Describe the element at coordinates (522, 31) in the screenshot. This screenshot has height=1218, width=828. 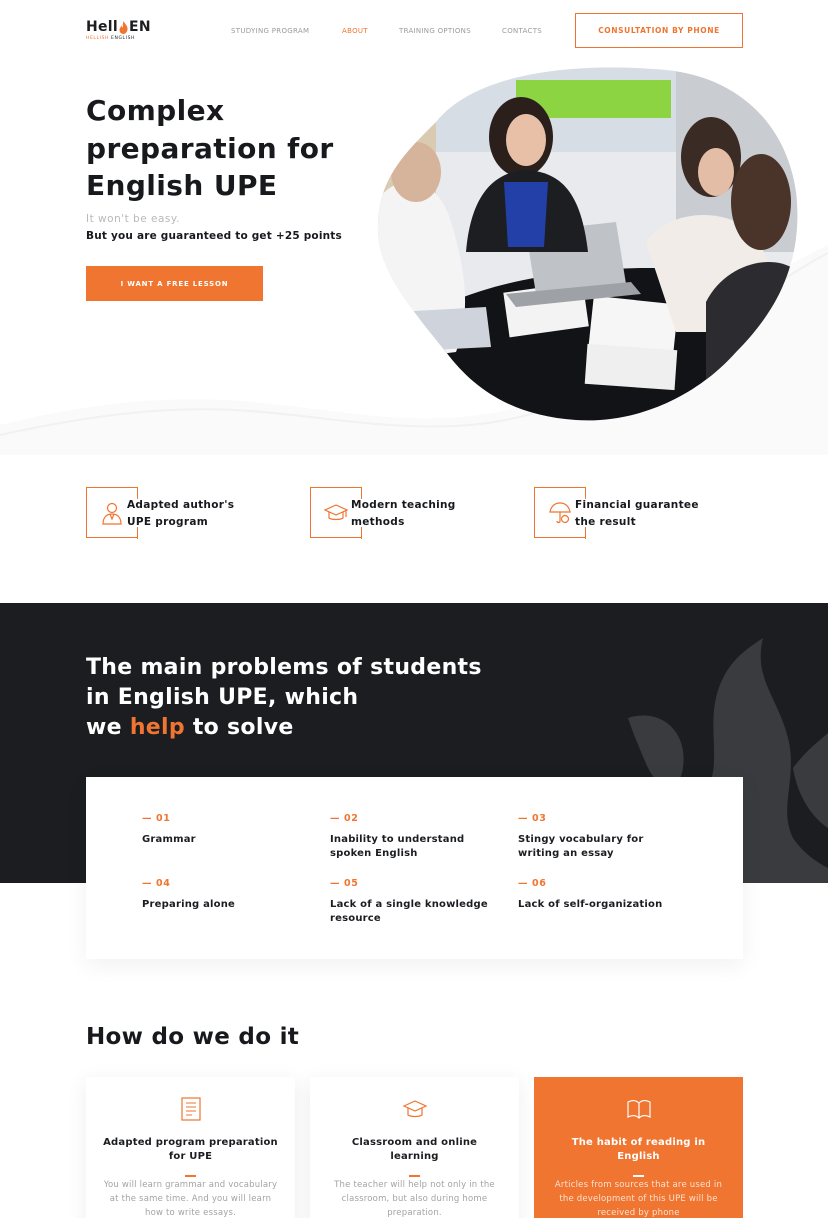
I see `nav-contacts: CONTACTS` at that location.